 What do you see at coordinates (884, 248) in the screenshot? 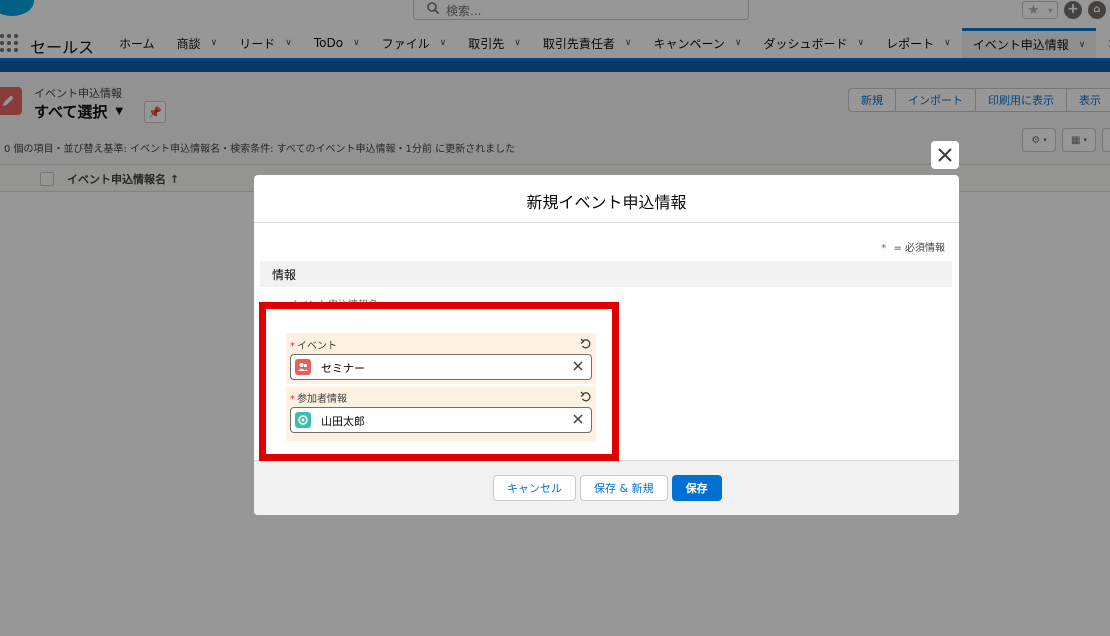
I see `required-star: *` at bounding box center [884, 248].